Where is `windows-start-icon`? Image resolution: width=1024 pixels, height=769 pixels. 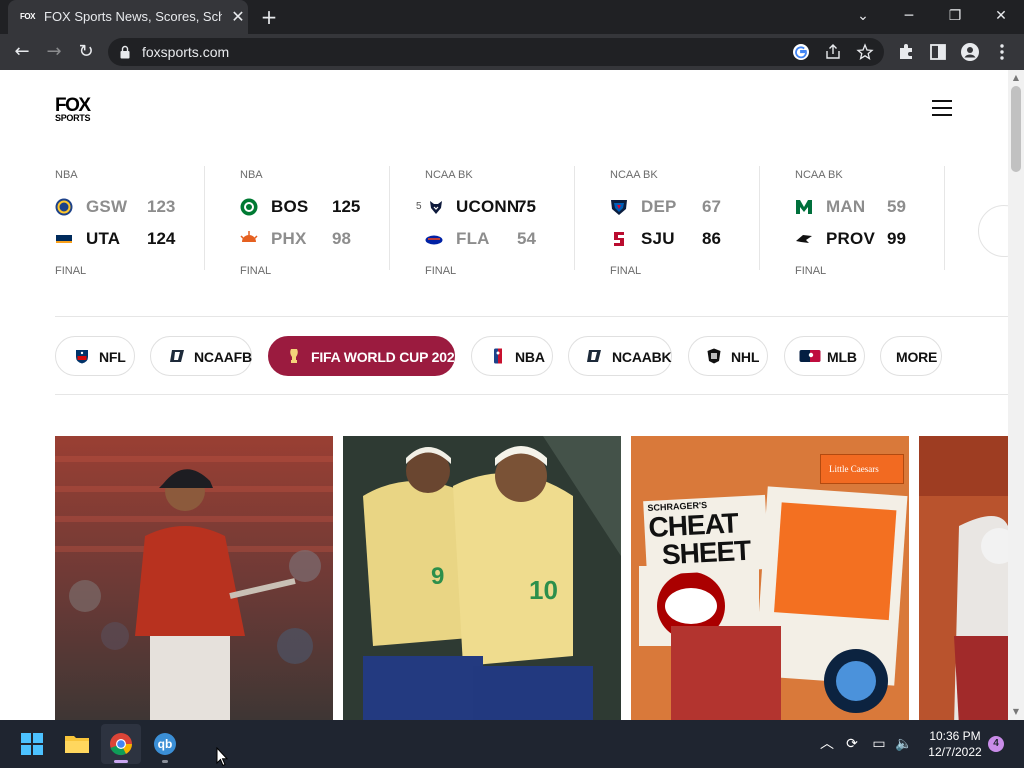 windows-start-icon is located at coordinates (32, 744).